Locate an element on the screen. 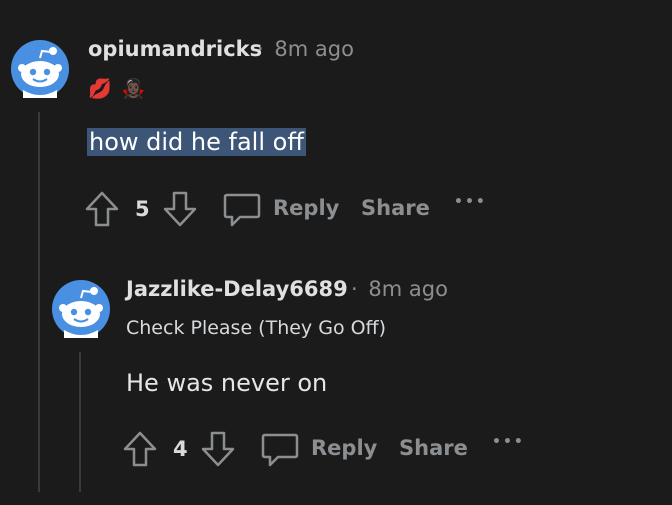 The width and height of the screenshot is (672, 505). comment-body: how did he fall off is located at coordinates (196, 142).